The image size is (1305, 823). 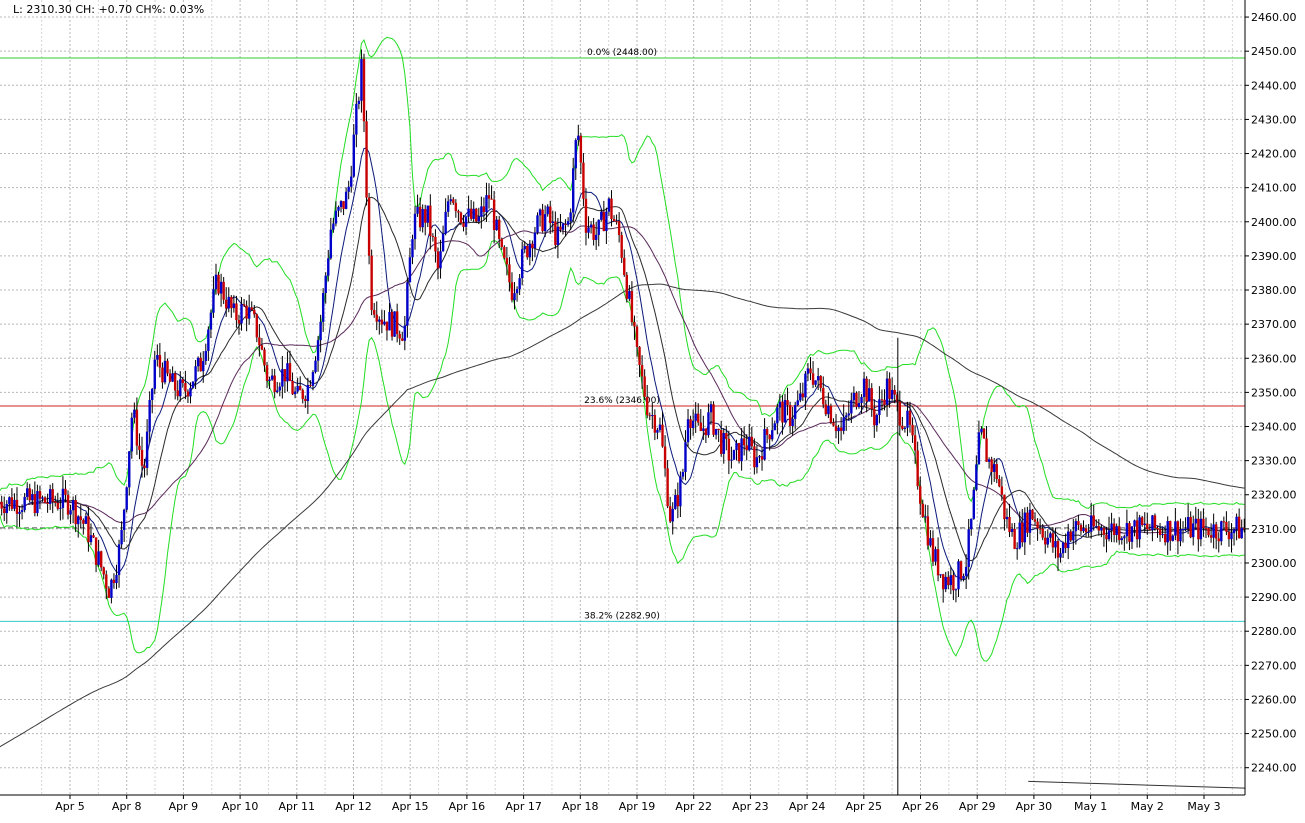 What do you see at coordinates (637, 806) in the screenshot?
I see `x-tick-label: Apr 19` at bounding box center [637, 806].